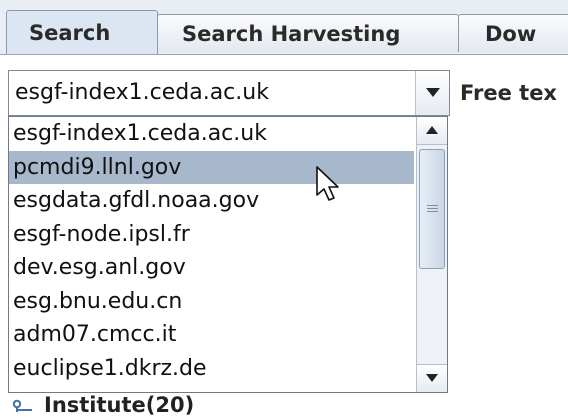  What do you see at coordinates (82, 32) in the screenshot?
I see `tab-search: Search` at bounding box center [82, 32].